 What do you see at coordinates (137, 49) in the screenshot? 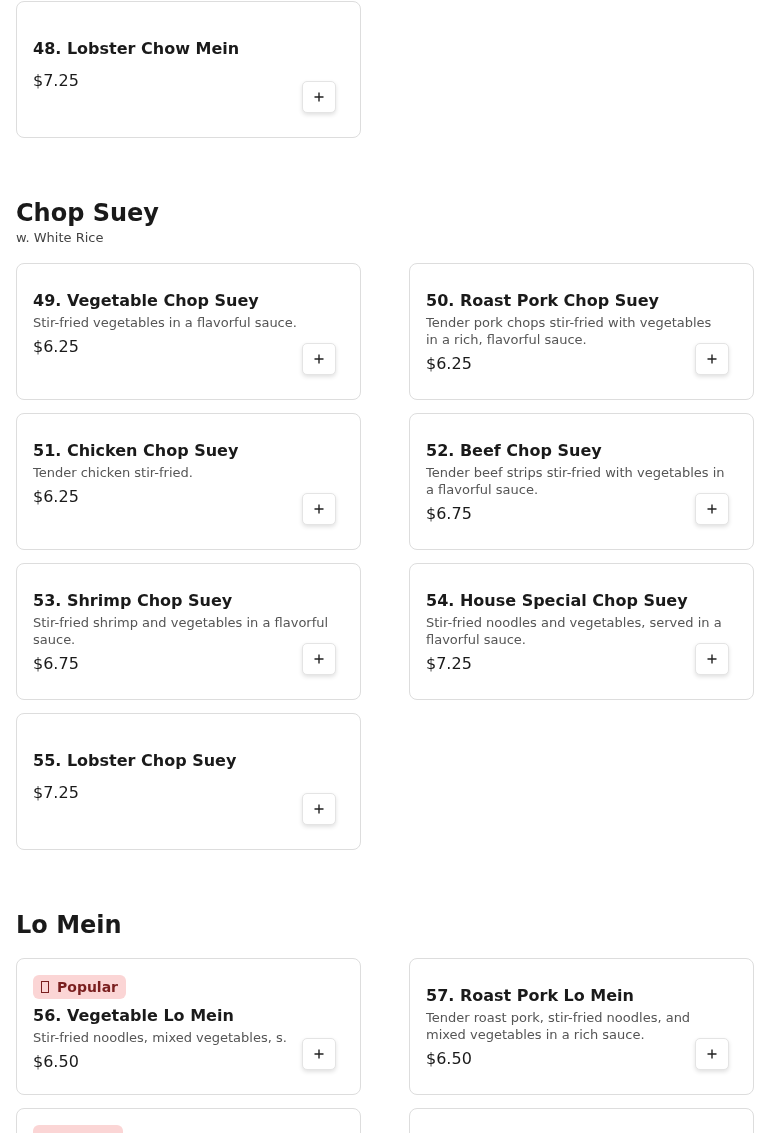
I see `item-name: 48. Lobster Chow Mein` at bounding box center [137, 49].